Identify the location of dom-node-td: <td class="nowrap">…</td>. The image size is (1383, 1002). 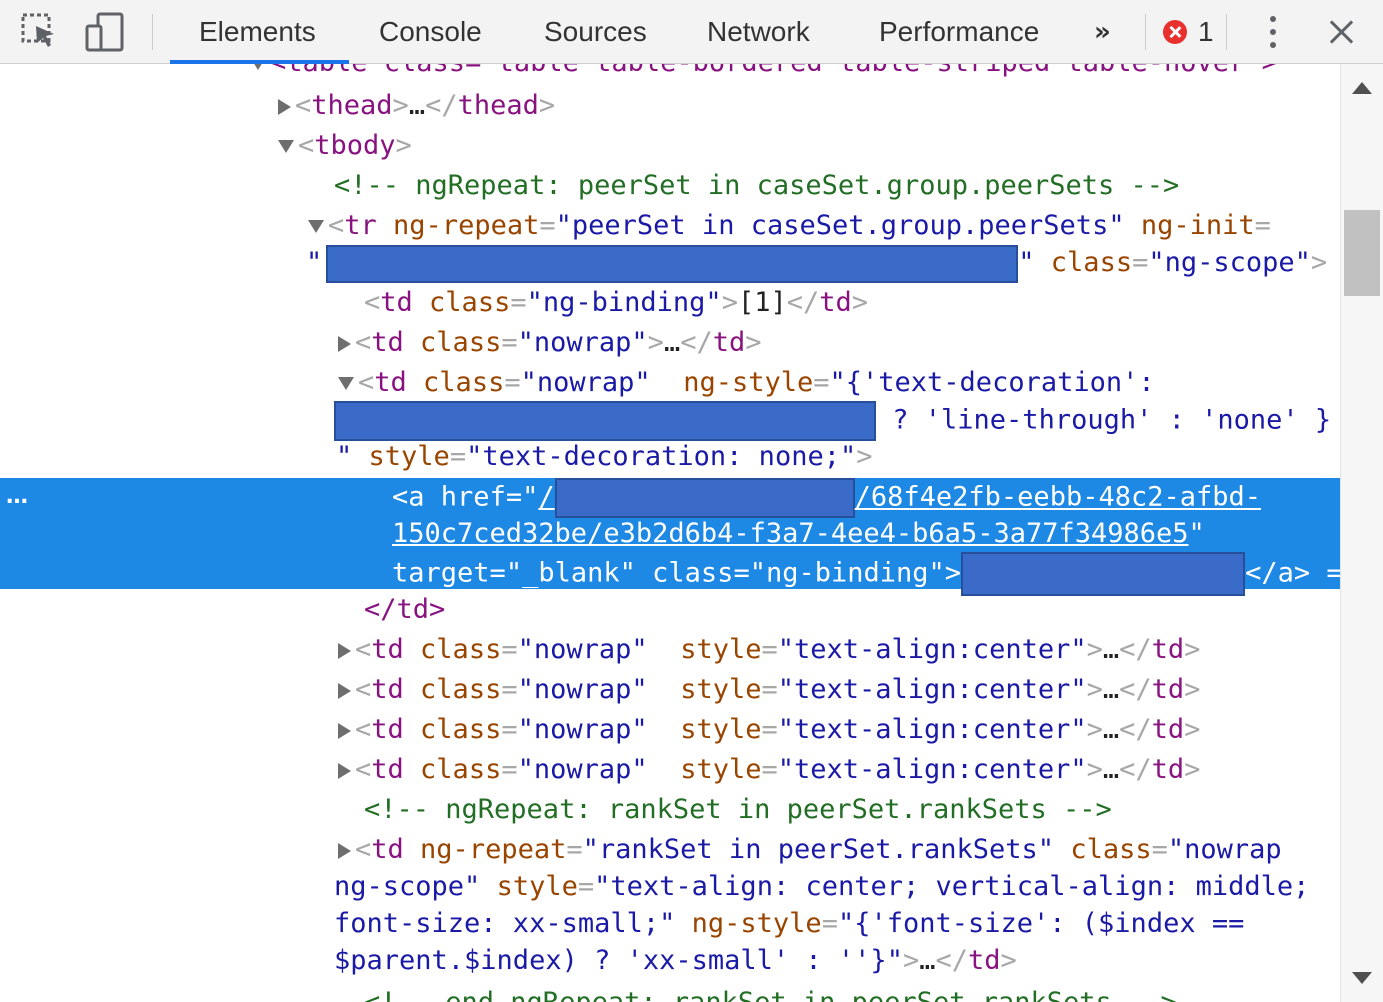
(839, 343).